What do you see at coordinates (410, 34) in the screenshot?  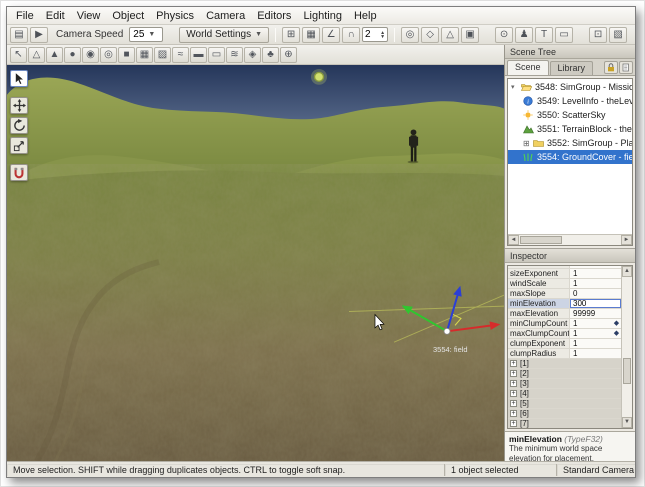 I see `soft-snap-icon: ◎` at bounding box center [410, 34].